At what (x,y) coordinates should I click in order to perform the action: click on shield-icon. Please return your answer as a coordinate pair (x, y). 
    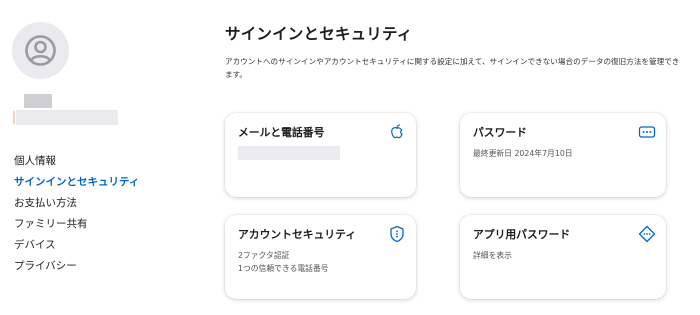
    Looking at the image, I should click on (397, 234).